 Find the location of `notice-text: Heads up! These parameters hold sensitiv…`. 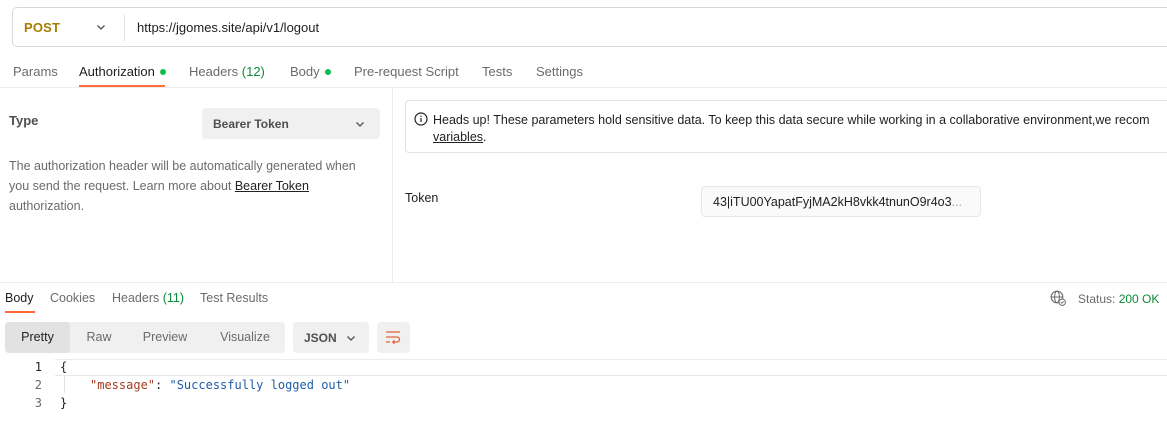

notice-text: Heads up! These parameters hold sensitiv… is located at coordinates (791, 120).